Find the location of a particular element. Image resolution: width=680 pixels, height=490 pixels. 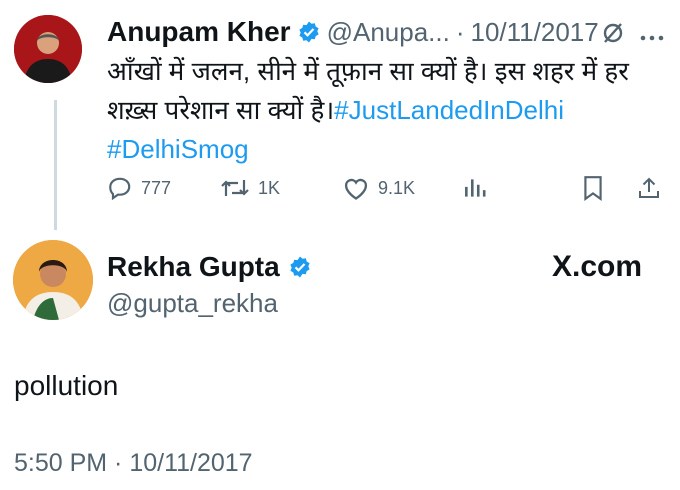

reply-tweet-header: Rekha Gupta is located at coordinates (209, 267).